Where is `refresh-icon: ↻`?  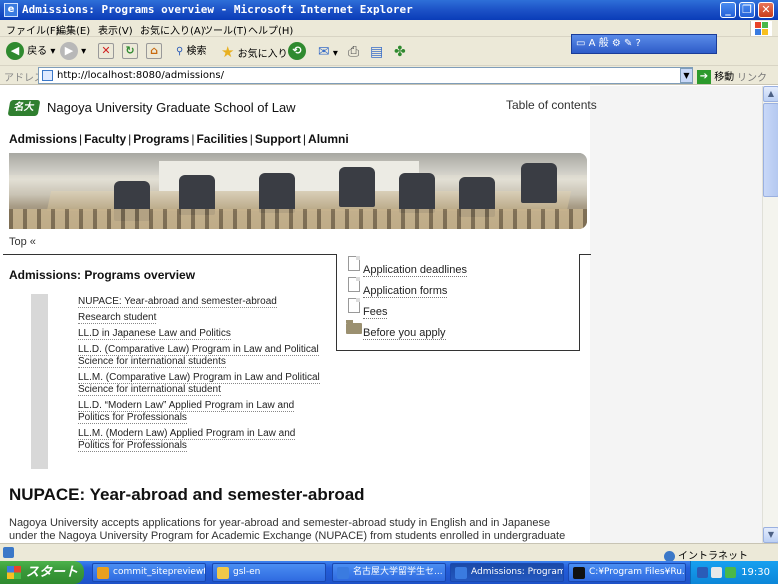
refresh-icon: ↻ is located at coordinates (130, 51).